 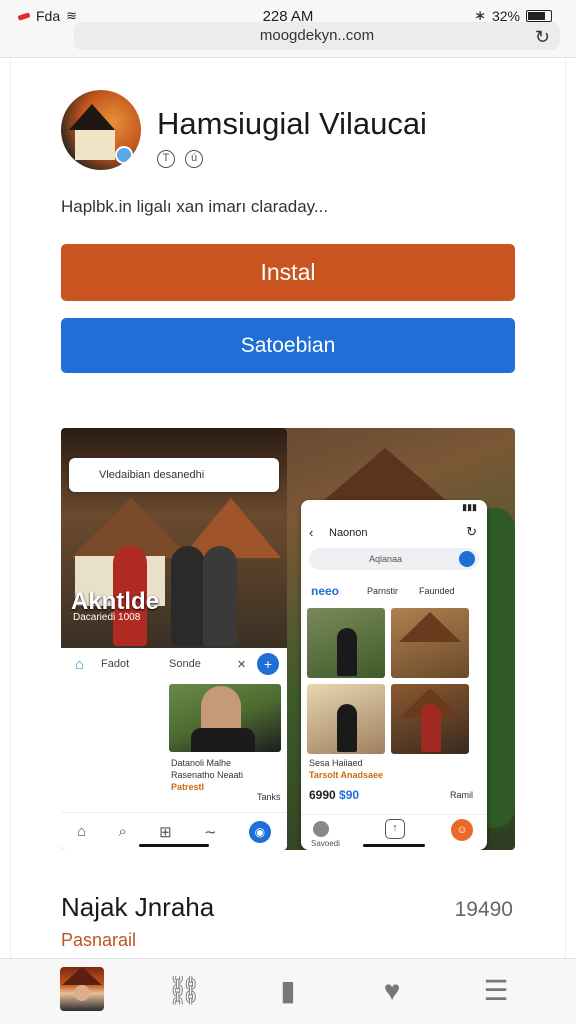 I want to click on browser-topbar: Fda ≋ 228 AM ∗ 32% moogdekyn..com ↻, so click(x=288, y=29).